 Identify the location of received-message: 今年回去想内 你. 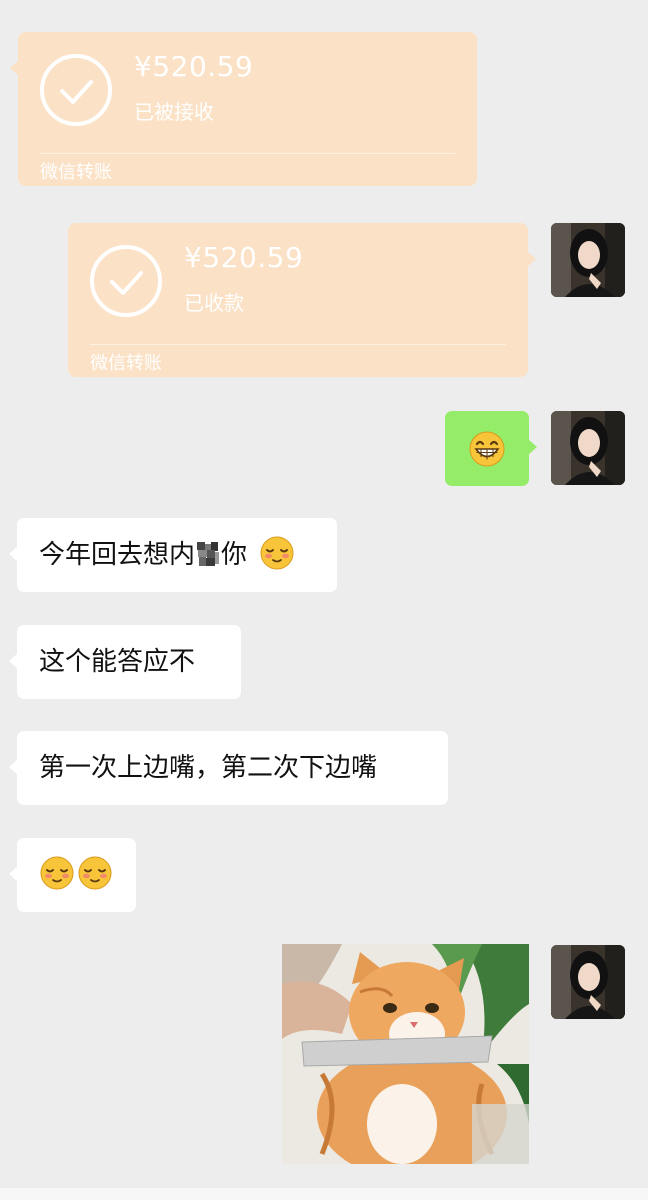
(173, 555).